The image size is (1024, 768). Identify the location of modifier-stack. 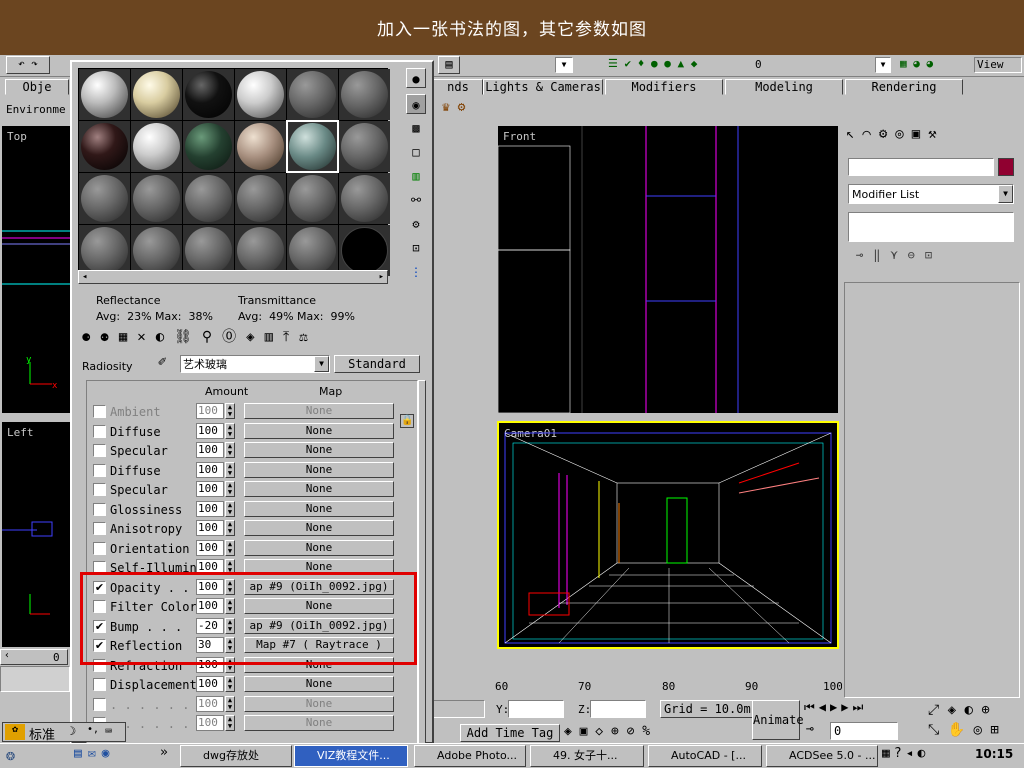
(931, 227).